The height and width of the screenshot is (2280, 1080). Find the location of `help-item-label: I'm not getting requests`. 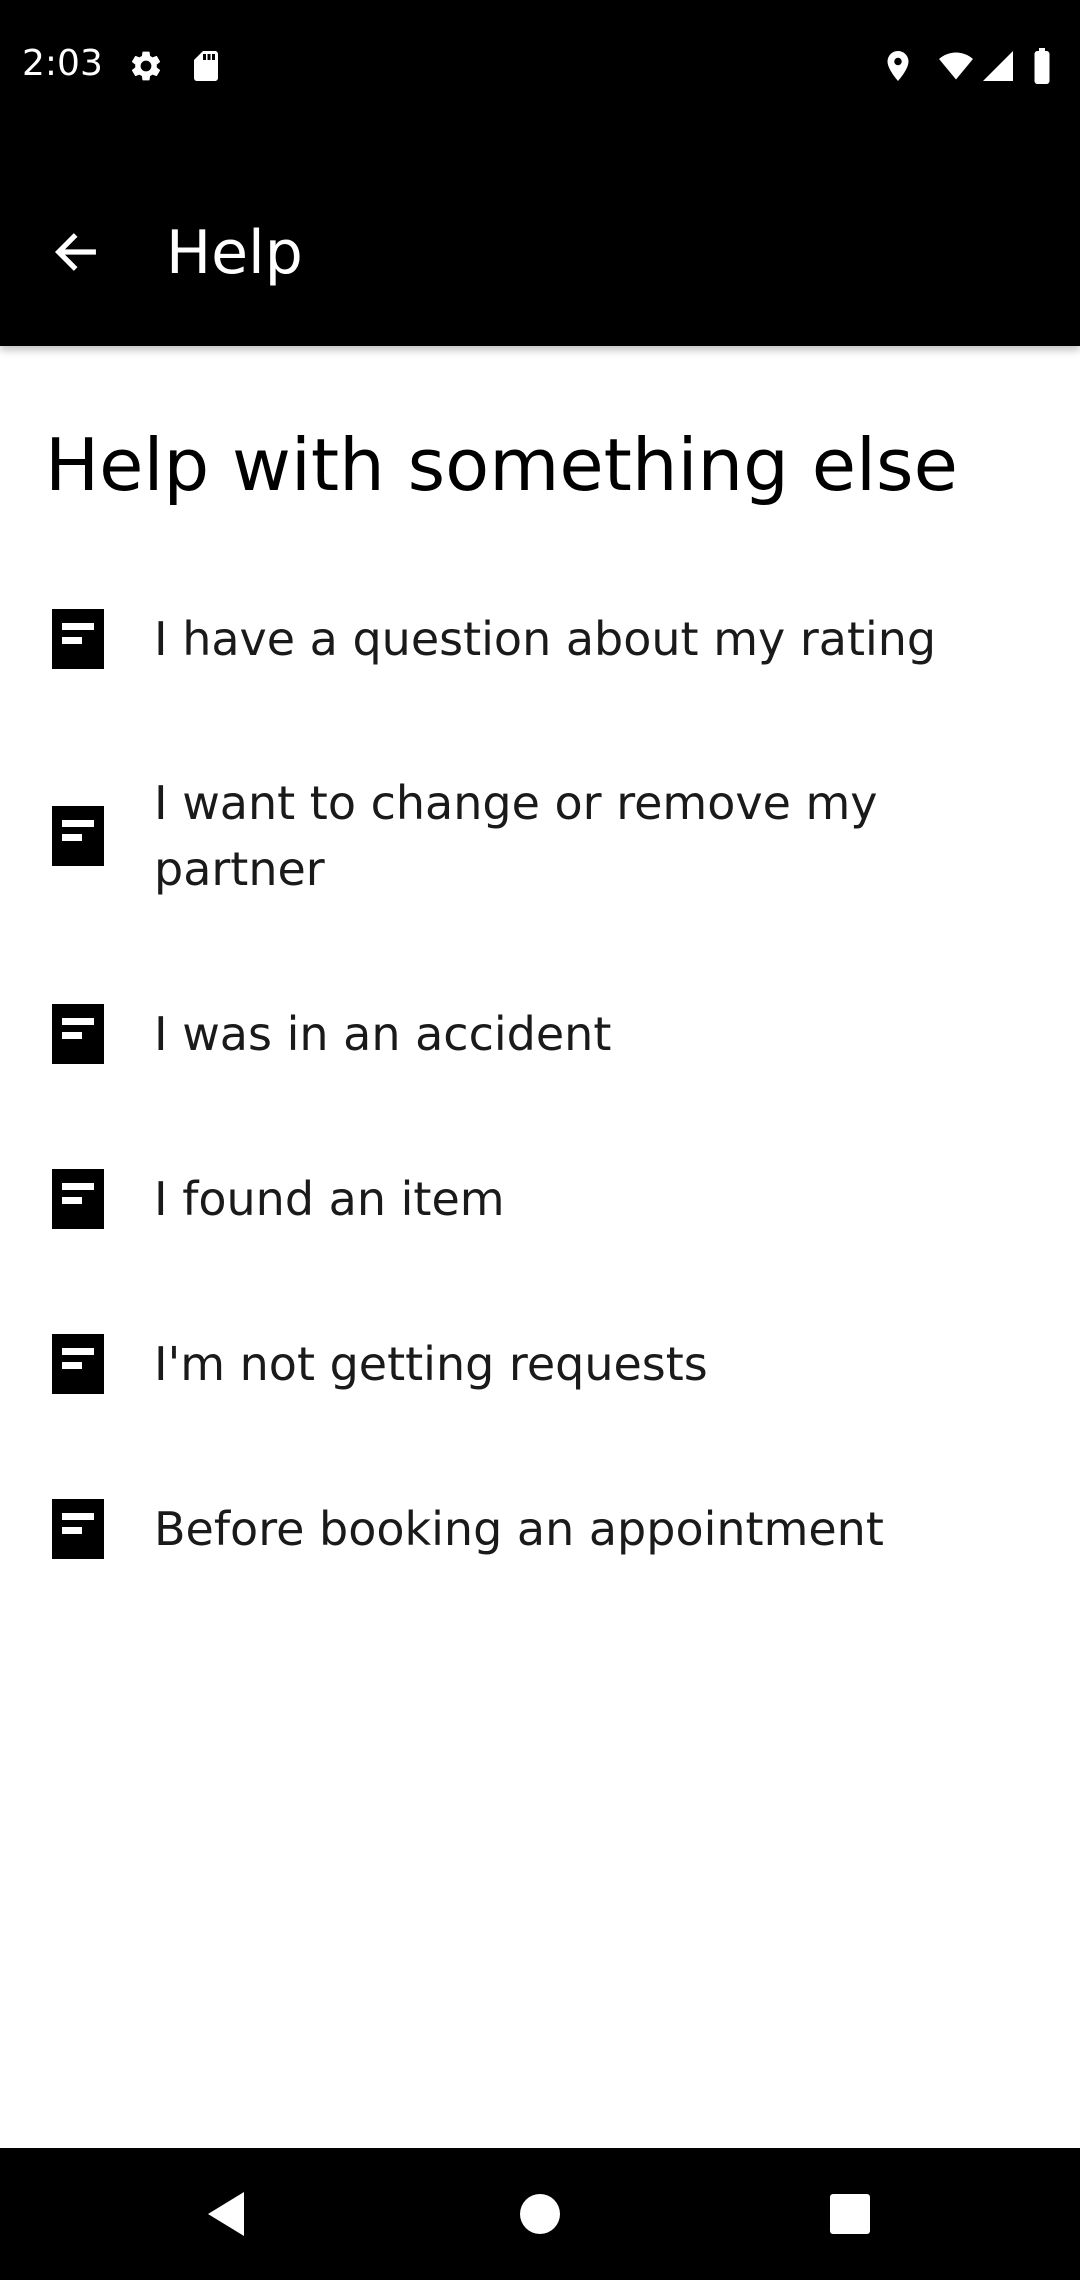

help-item-label: I'm not getting requests is located at coordinates (431, 1363).